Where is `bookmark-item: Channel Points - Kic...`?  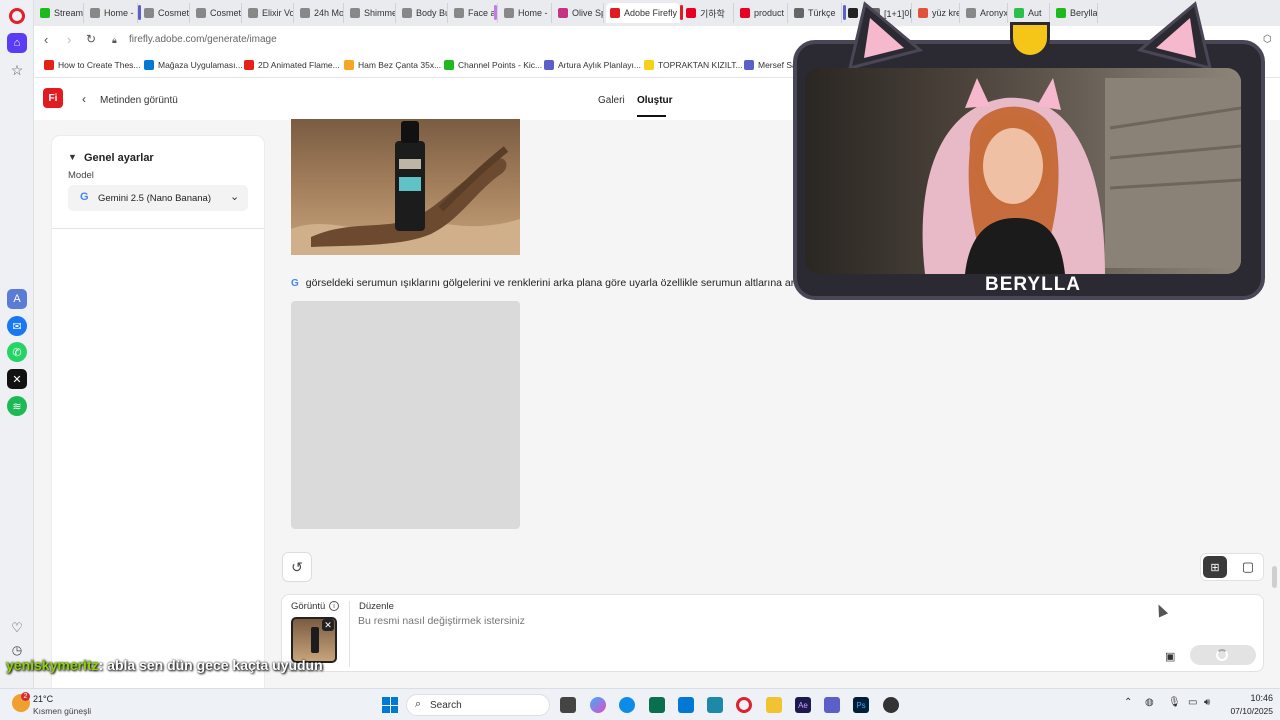 bookmark-item: Channel Points - Kic... is located at coordinates (493, 65).